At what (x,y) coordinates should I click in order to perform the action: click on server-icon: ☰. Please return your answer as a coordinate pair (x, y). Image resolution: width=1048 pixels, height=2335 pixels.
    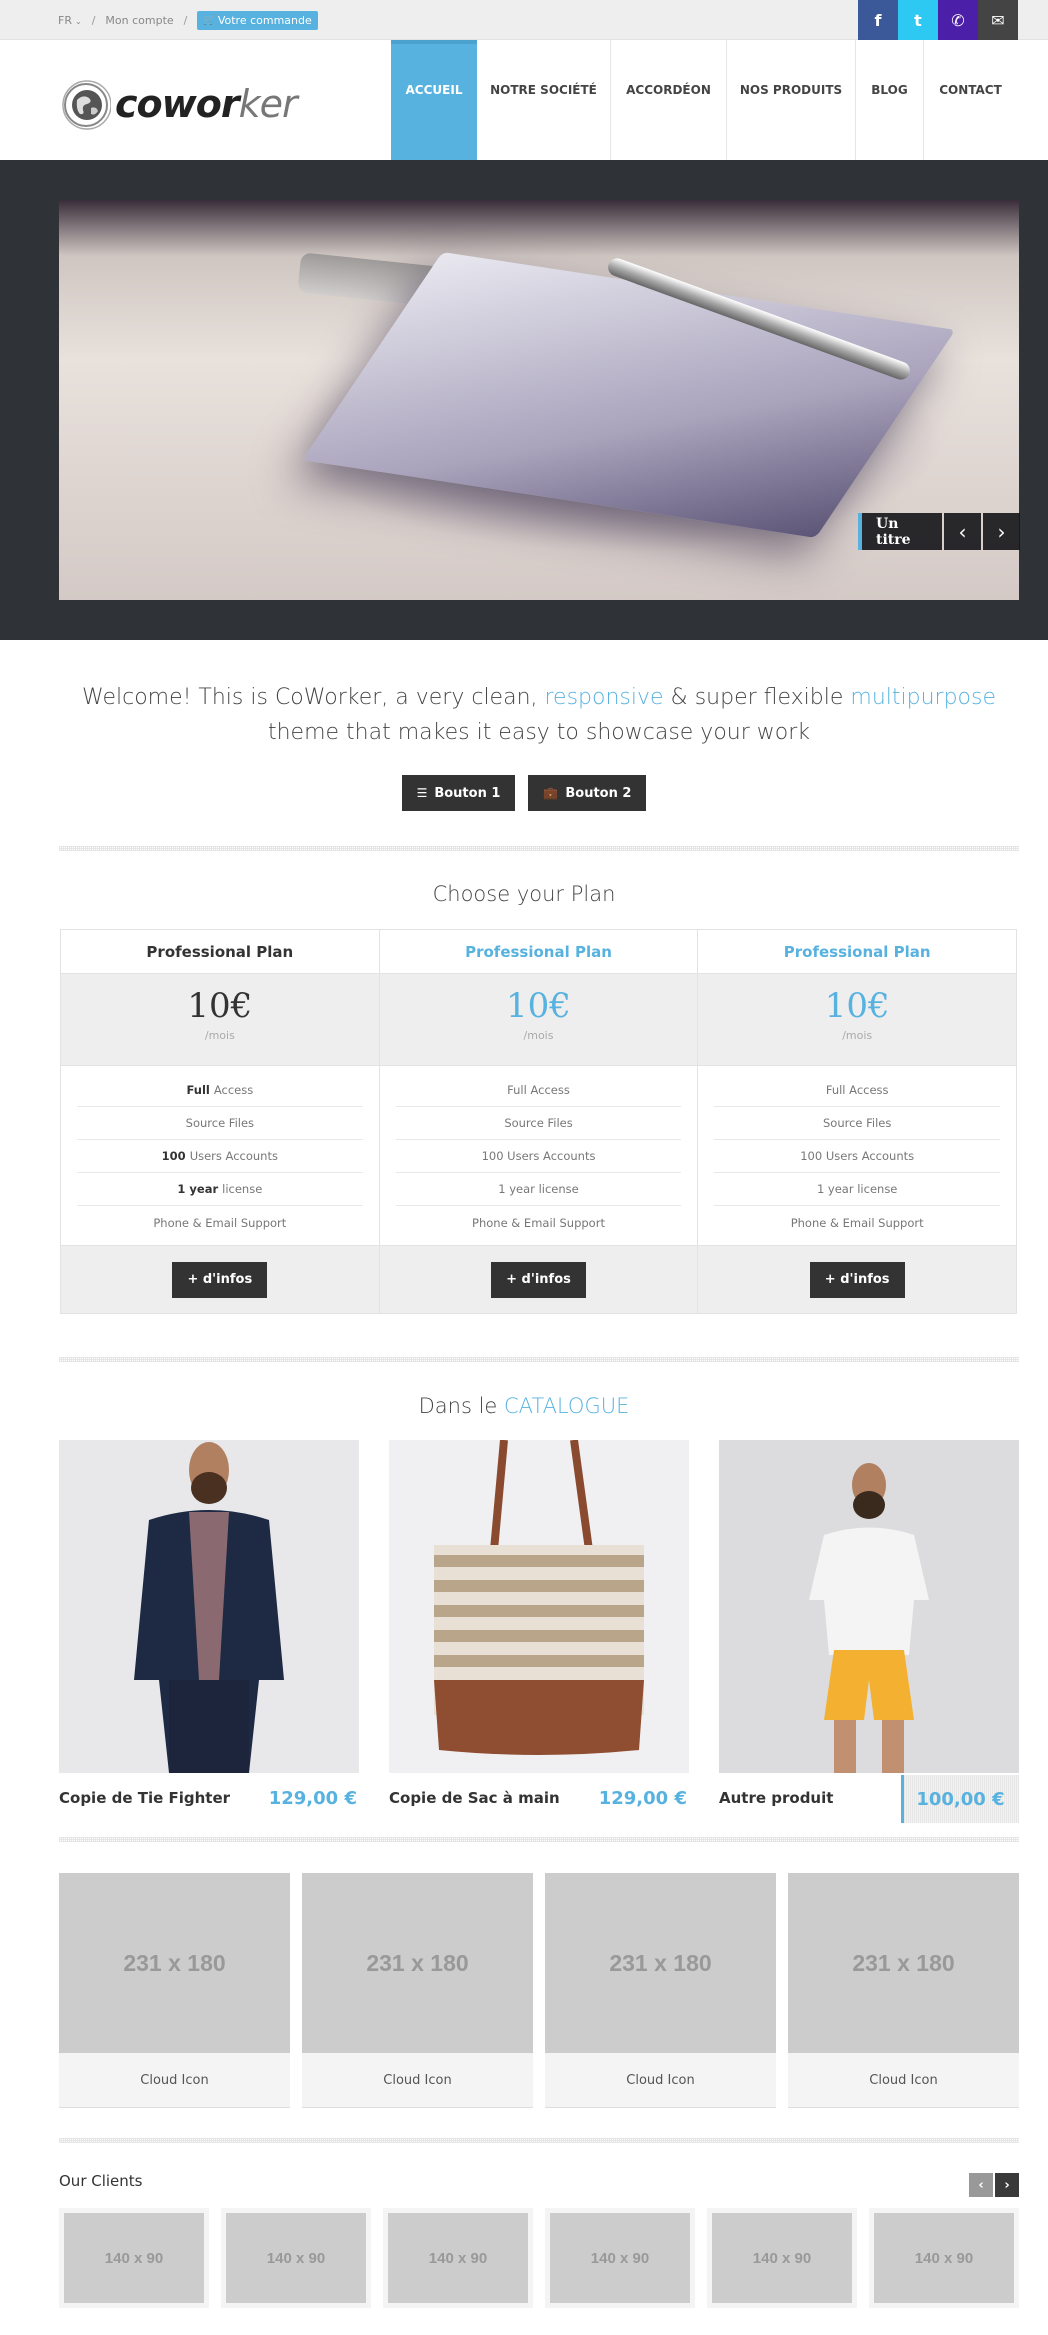
    Looking at the image, I should click on (422, 793).